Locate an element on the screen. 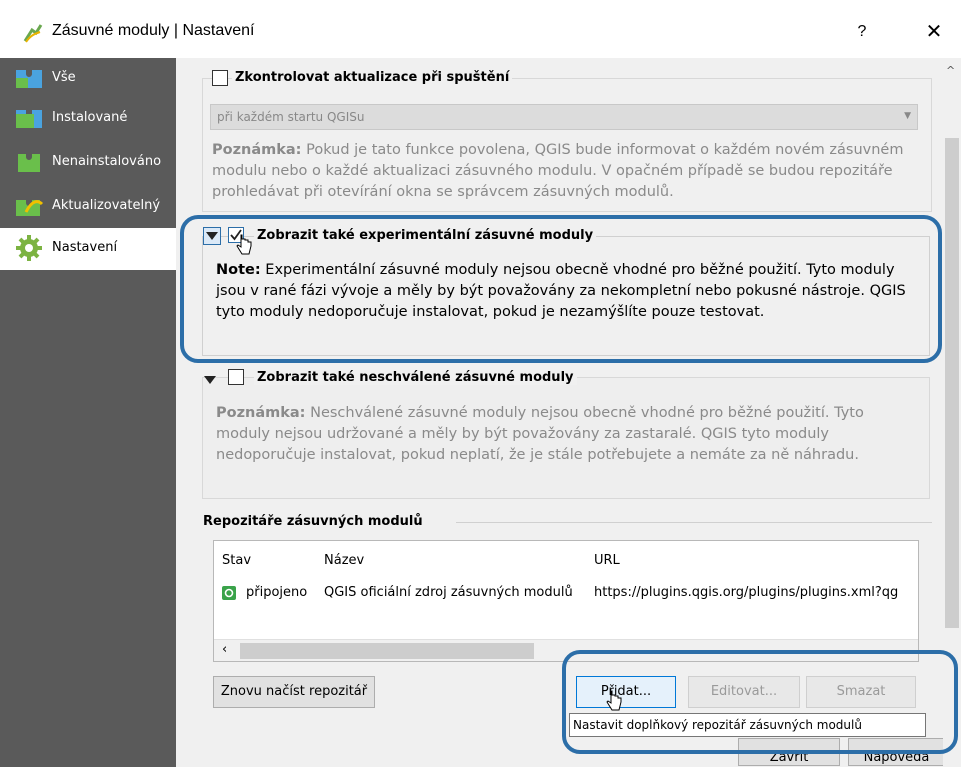  column-header-name: Název is located at coordinates (344, 560).